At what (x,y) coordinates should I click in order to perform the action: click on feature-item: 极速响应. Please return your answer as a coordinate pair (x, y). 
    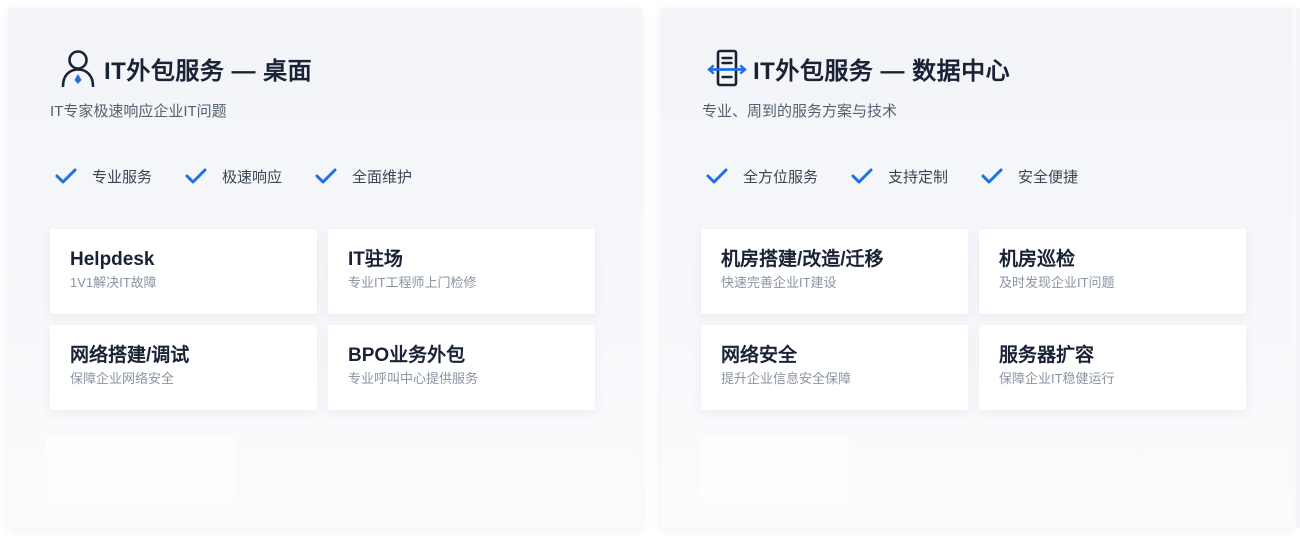
    Looking at the image, I should click on (233, 176).